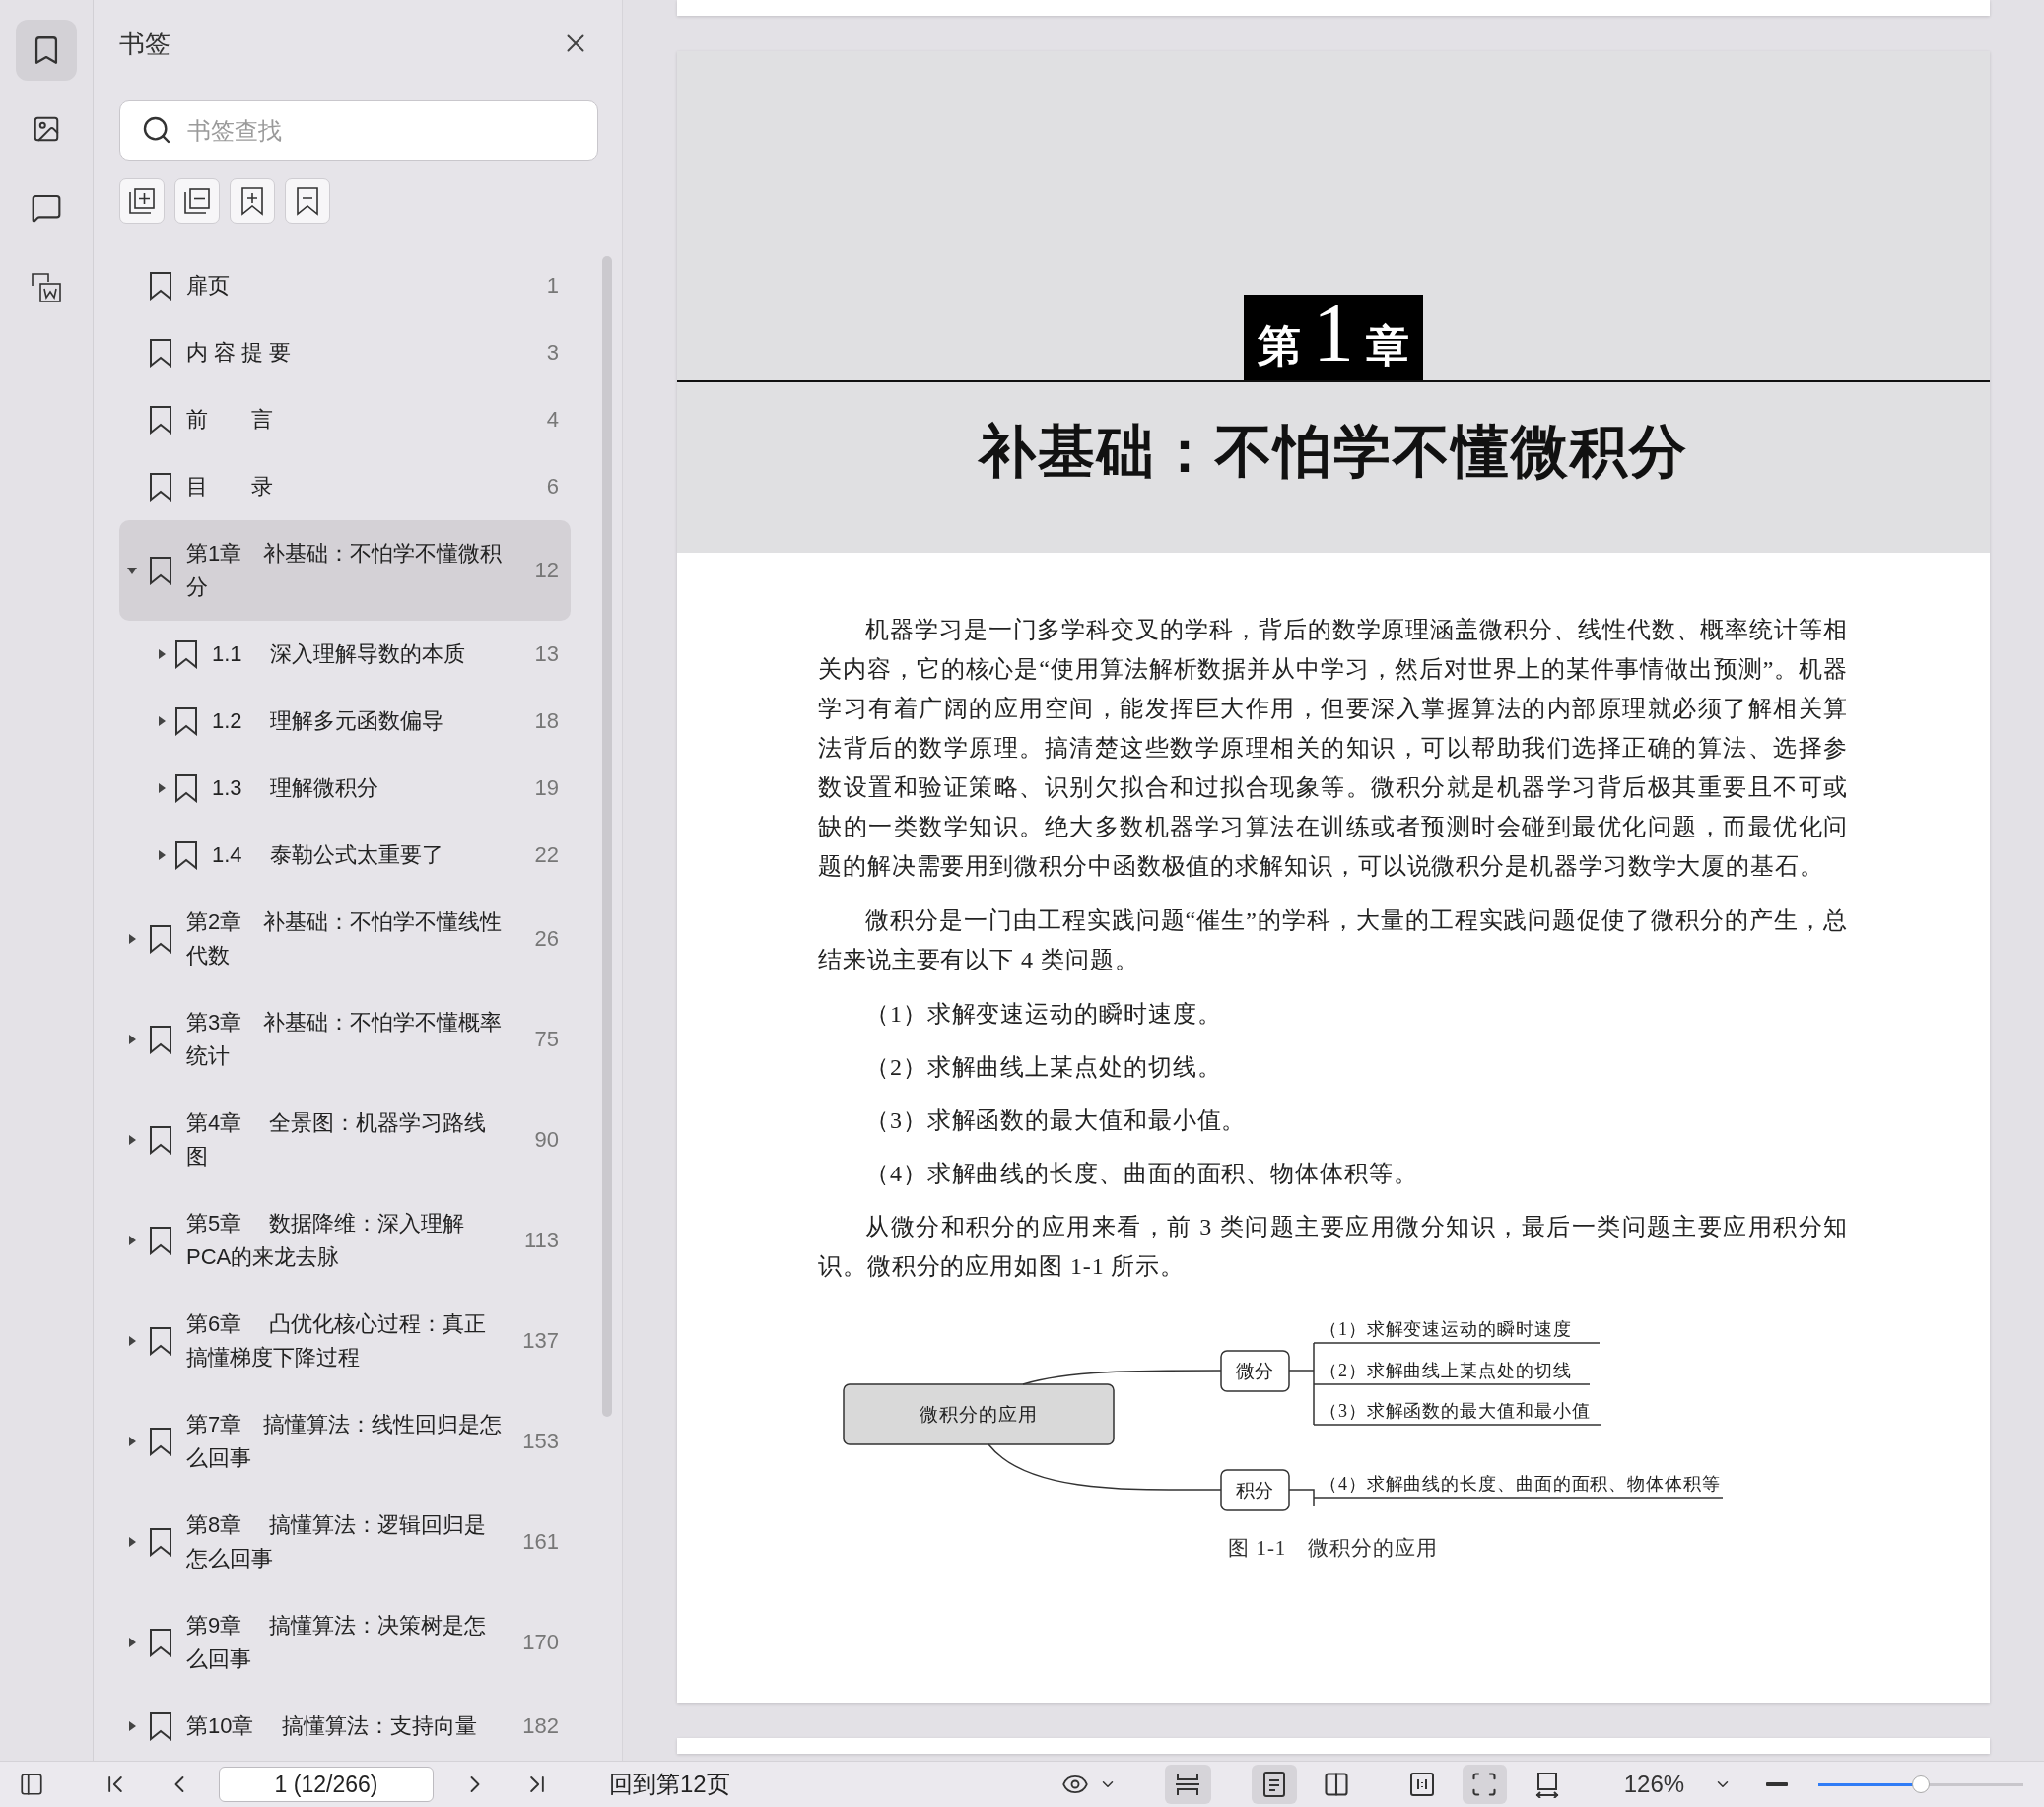  I want to click on page-number: 90, so click(546, 1140).